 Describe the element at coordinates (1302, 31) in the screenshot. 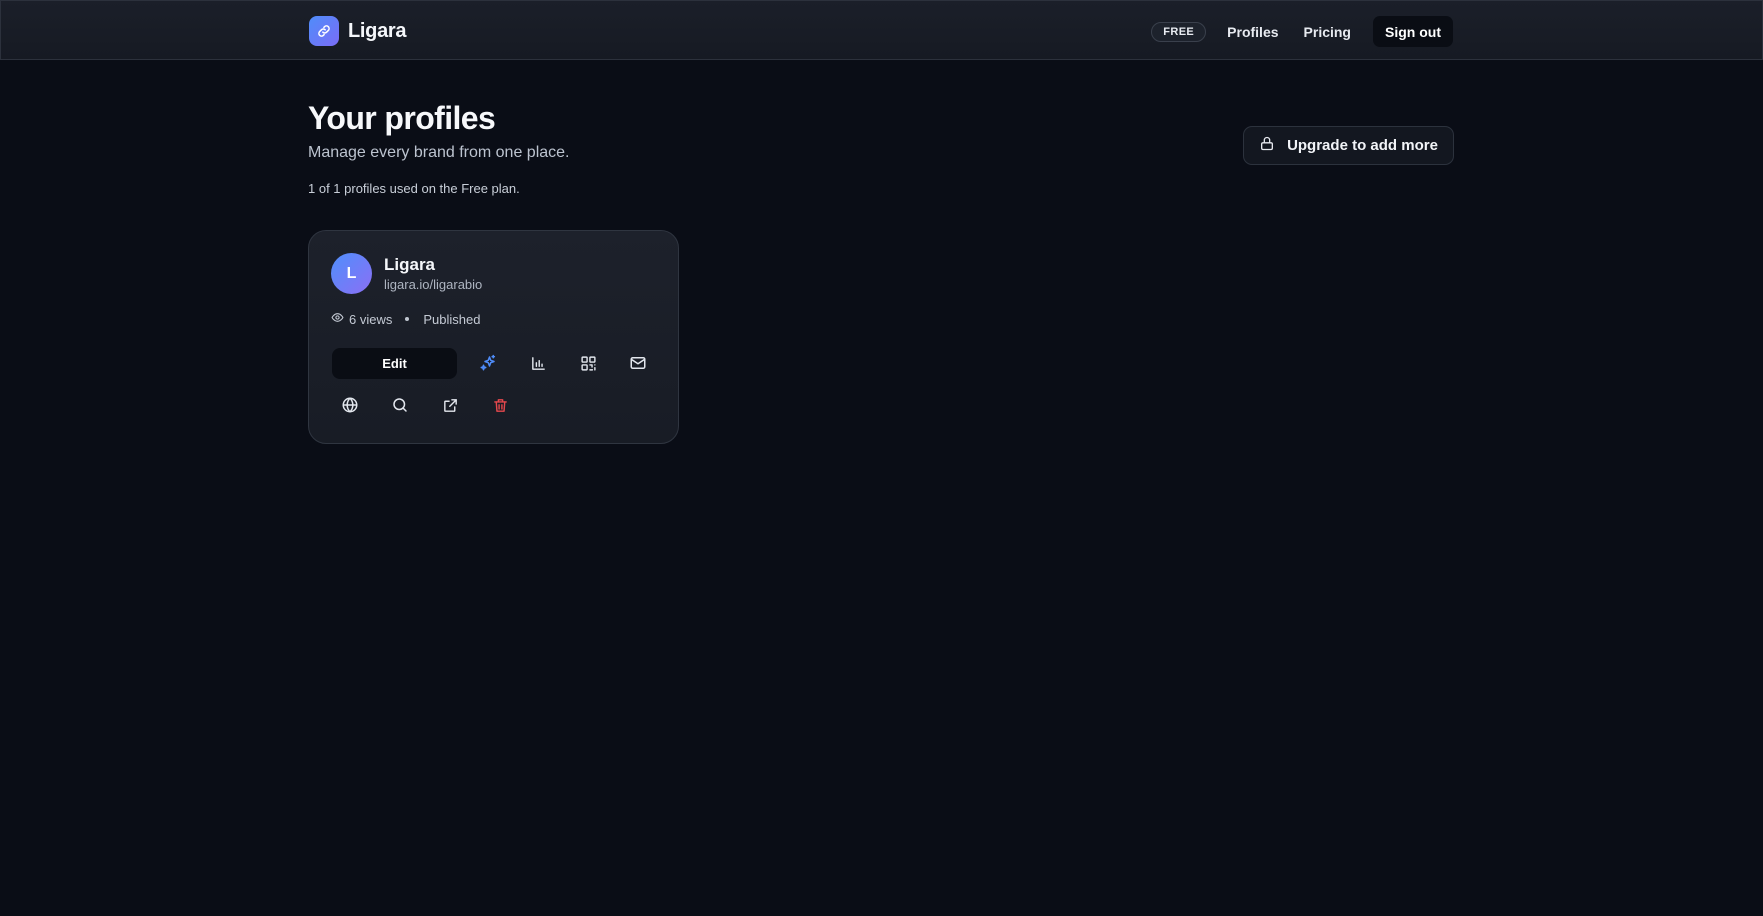

I see `main-nav: FREE Profiles Pricing Sign out` at that location.